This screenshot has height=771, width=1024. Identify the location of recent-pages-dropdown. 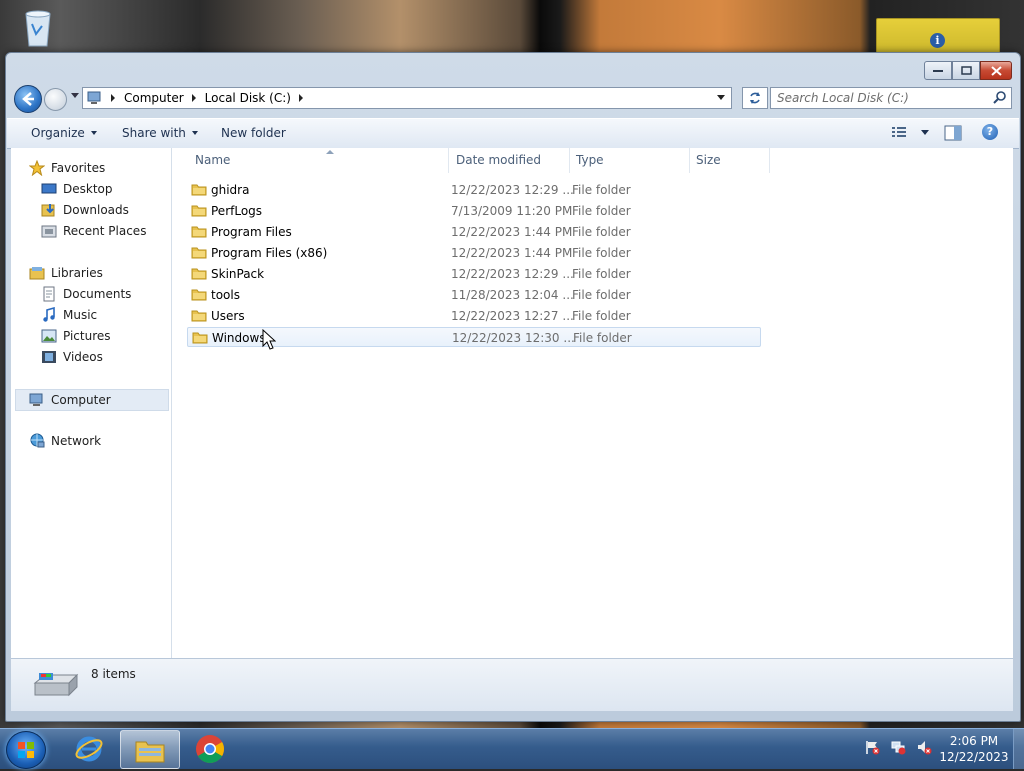
(75, 95).